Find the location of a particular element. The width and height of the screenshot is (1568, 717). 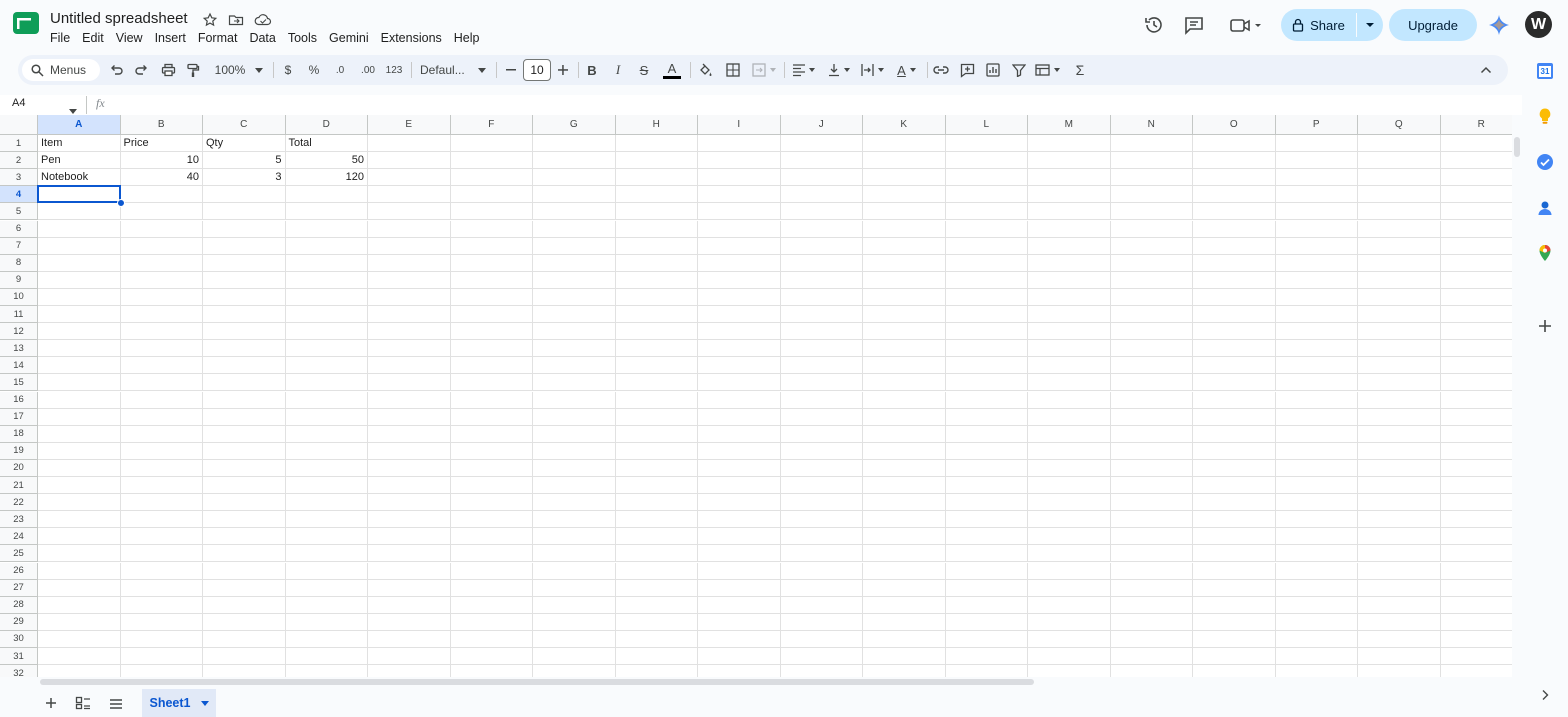

filter-icon is located at coordinates (1019, 70).